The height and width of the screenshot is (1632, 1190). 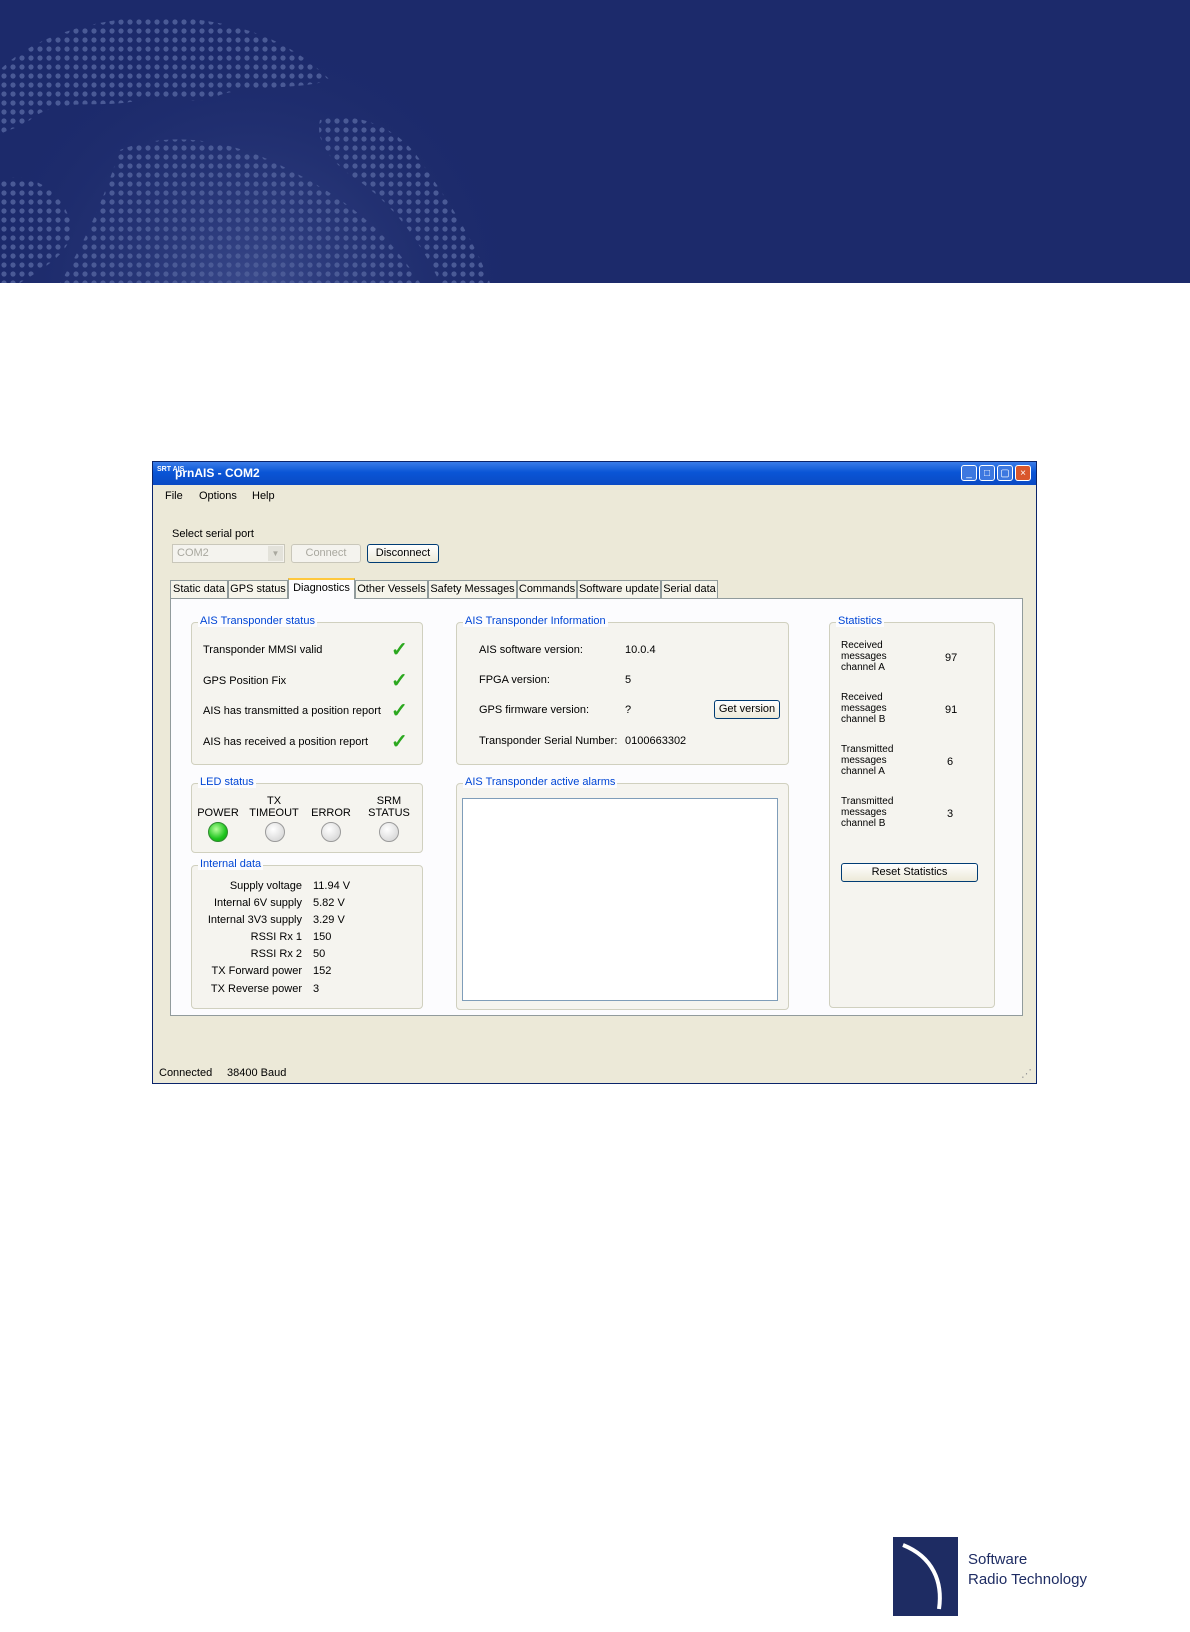 What do you see at coordinates (263, 496) in the screenshot?
I see `menu-help: Help` at bounding box center [263, 496].